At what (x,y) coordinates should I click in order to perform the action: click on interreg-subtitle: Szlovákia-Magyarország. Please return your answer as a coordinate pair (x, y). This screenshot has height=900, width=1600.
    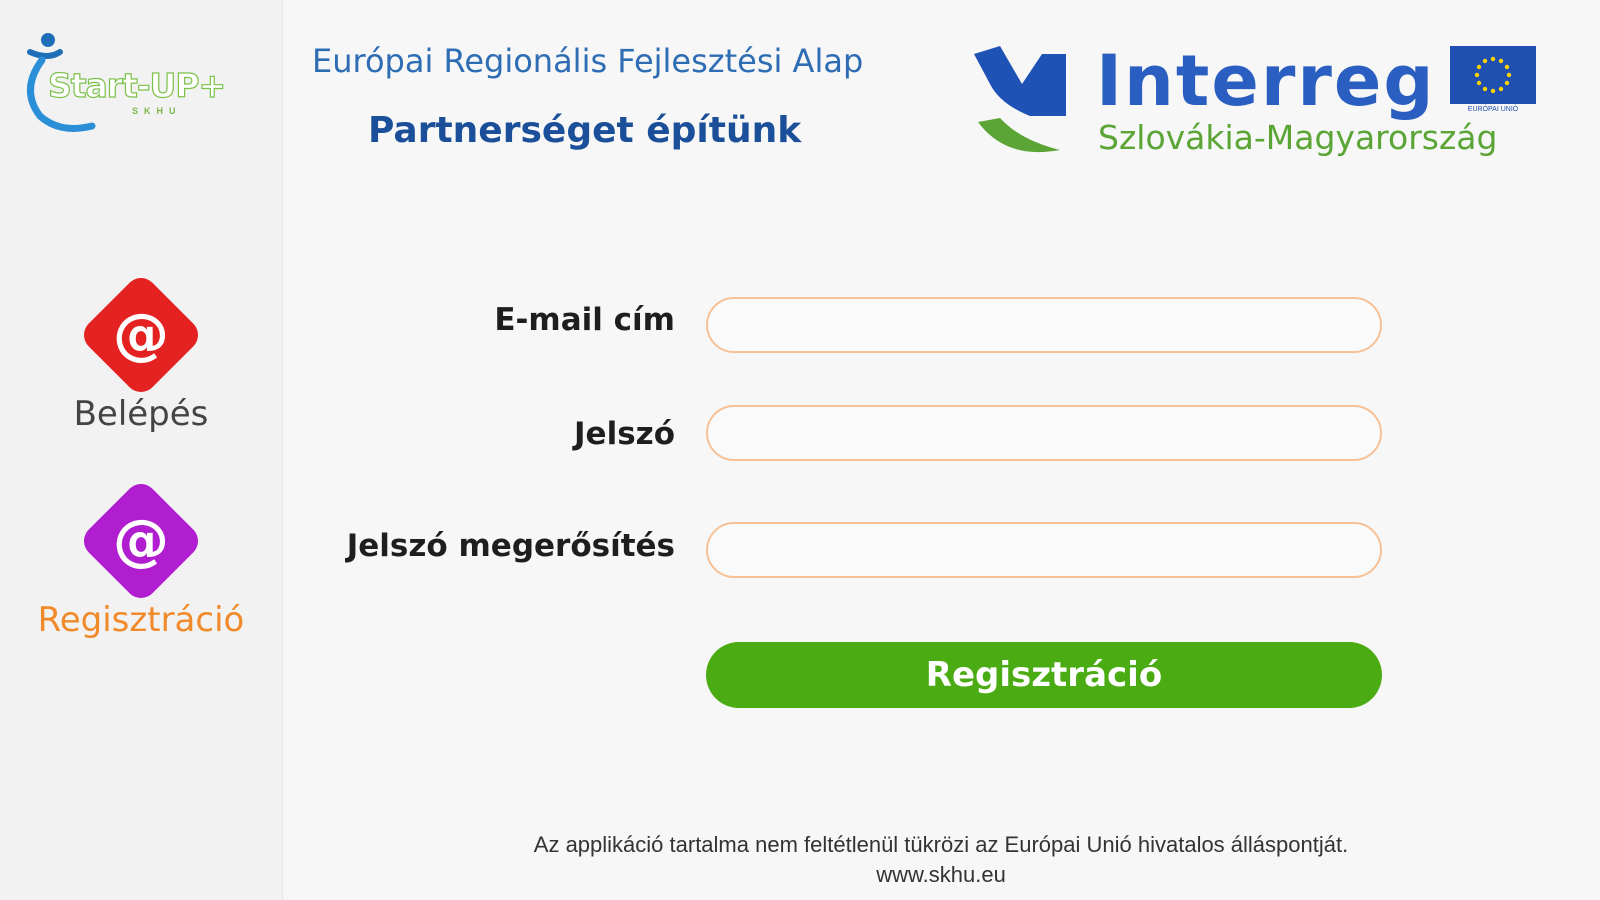
    Looking at the image, I should click on (1298, 137).